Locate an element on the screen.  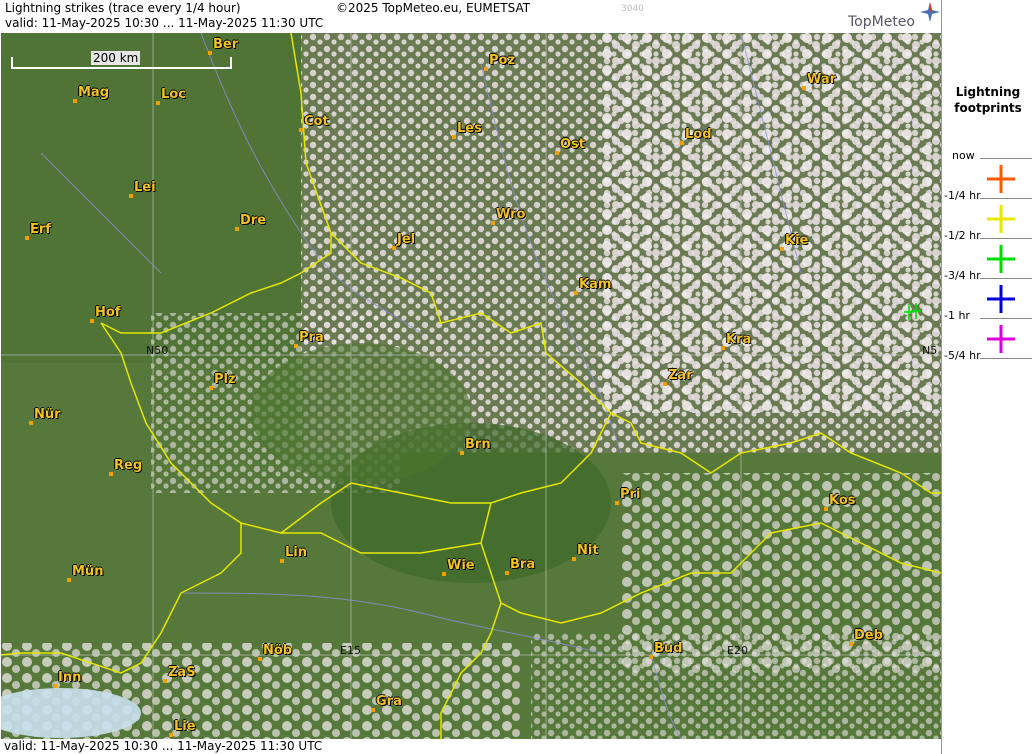
coord-e15: E15 is located at coordinates (350, 650).